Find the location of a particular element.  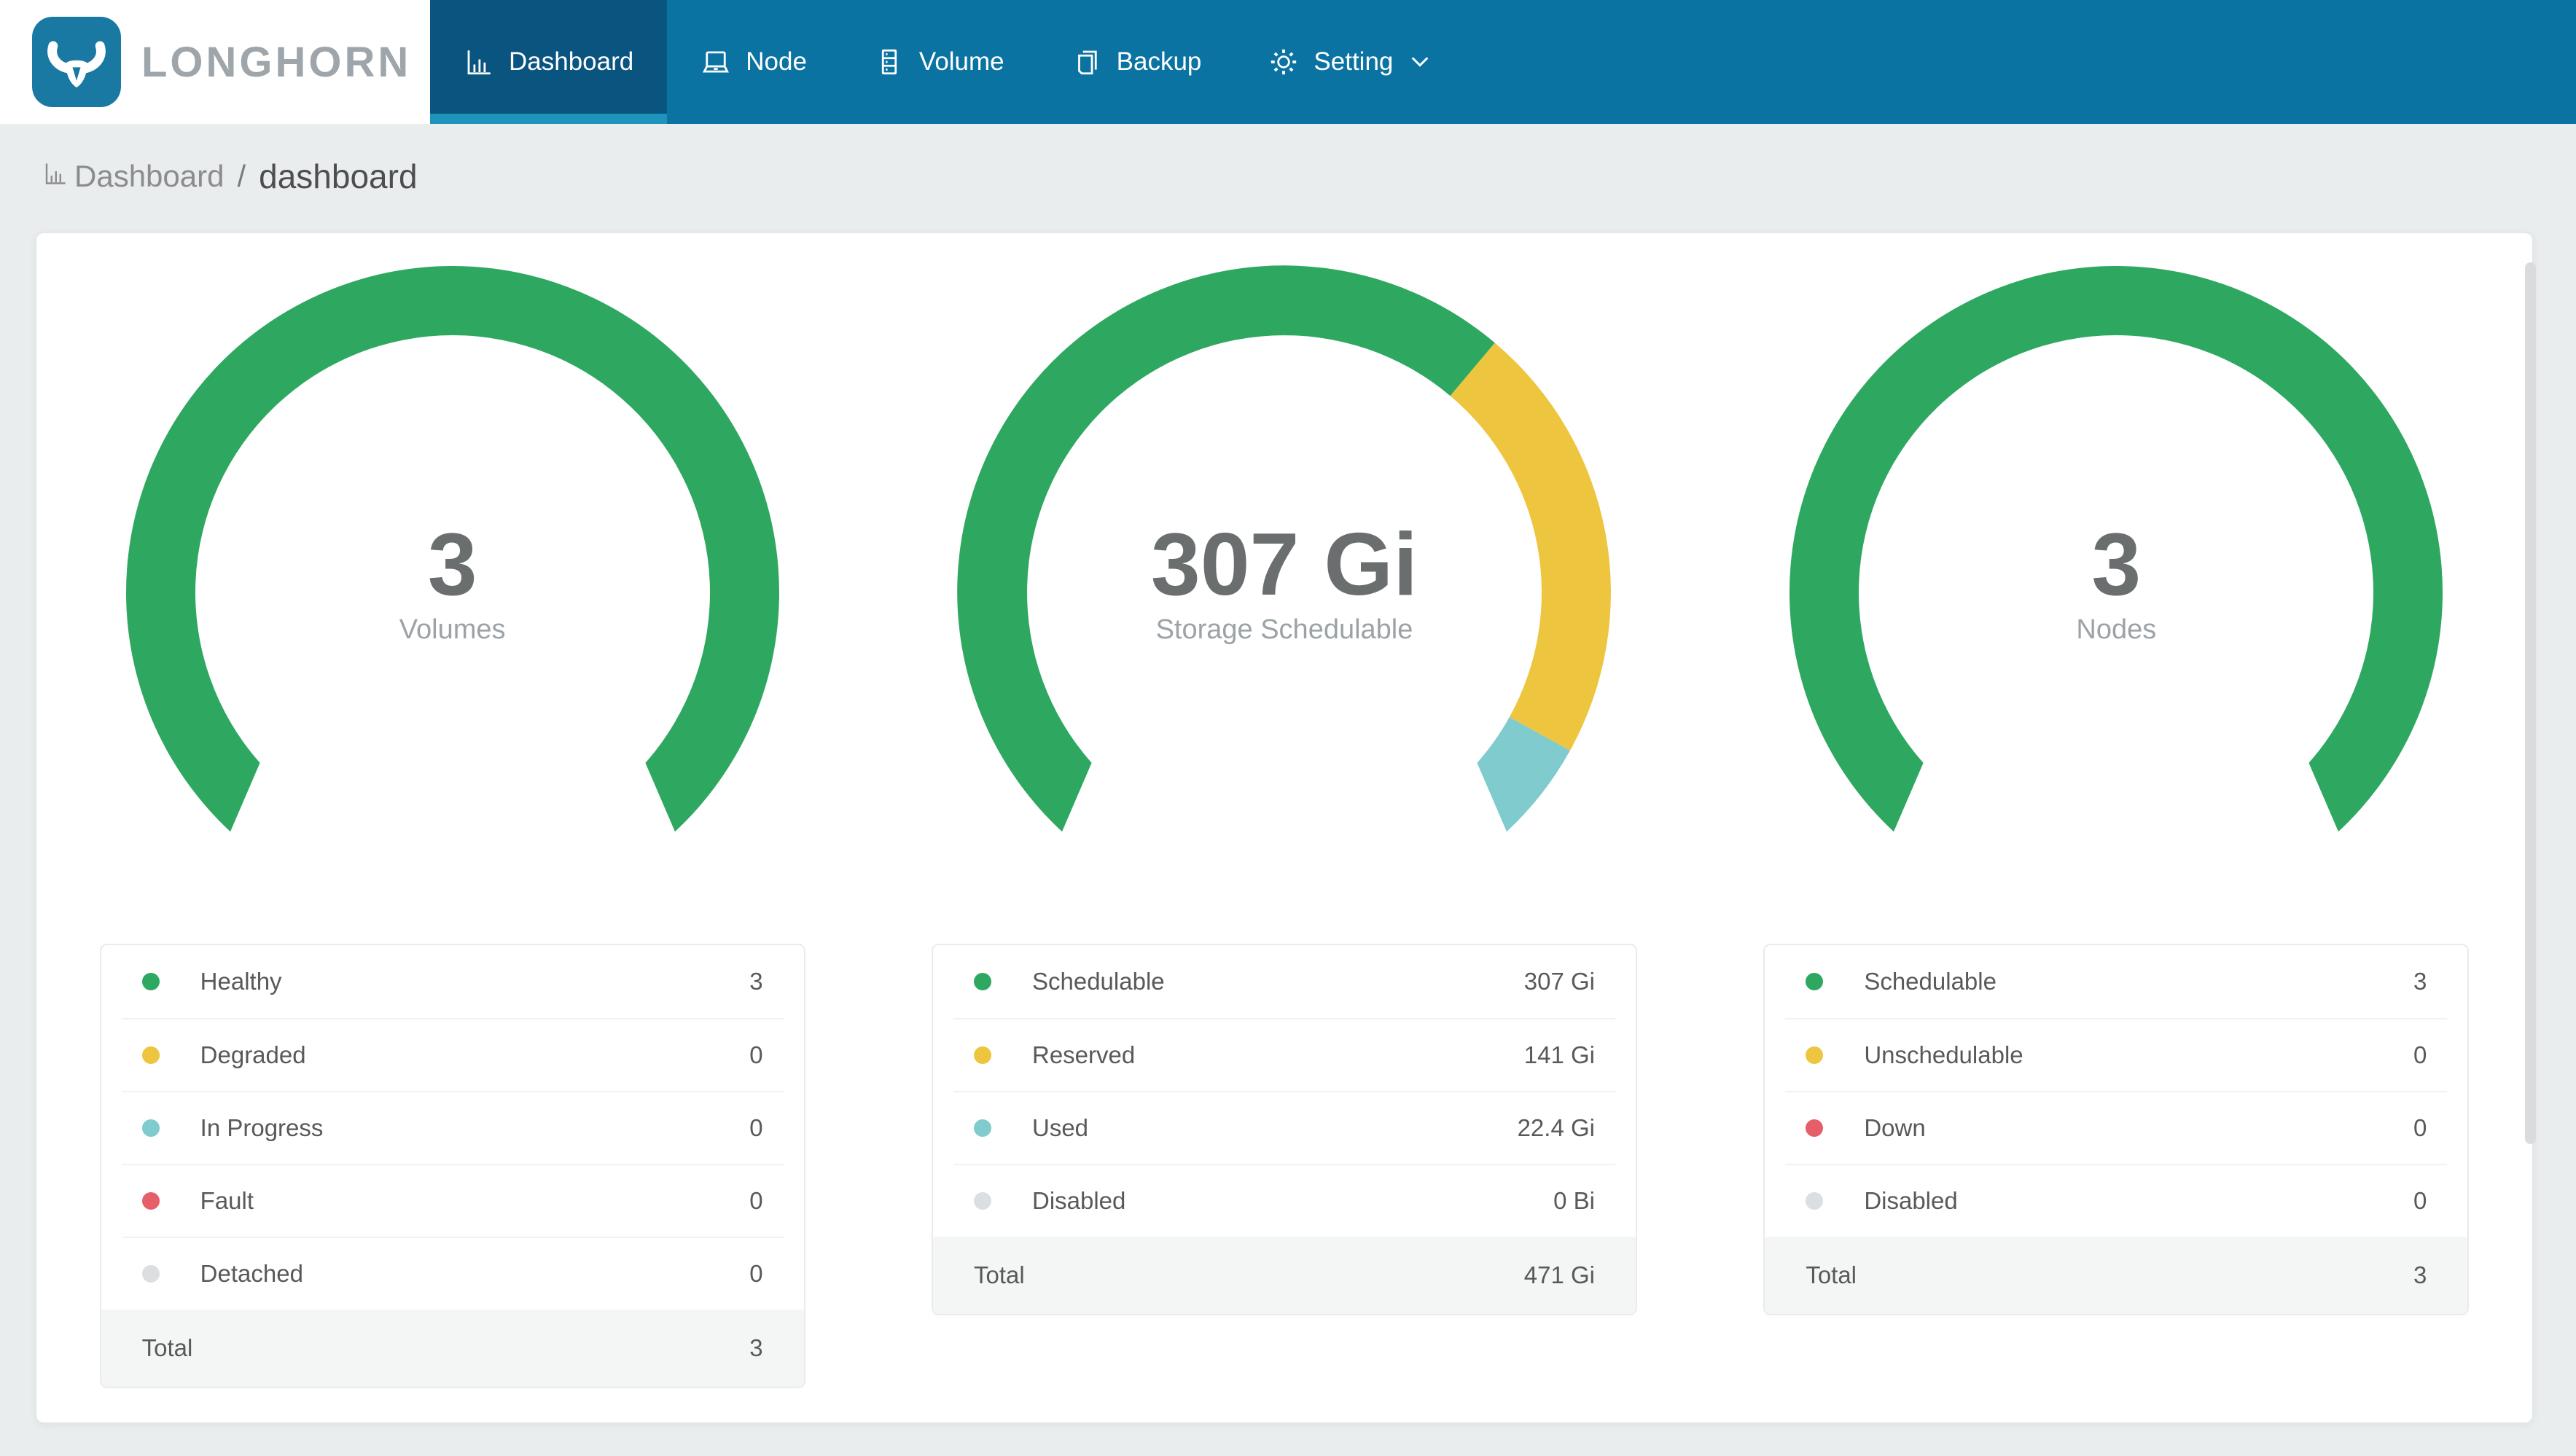

gauge-center-label: Volumes is located at coordinates (452, 629).